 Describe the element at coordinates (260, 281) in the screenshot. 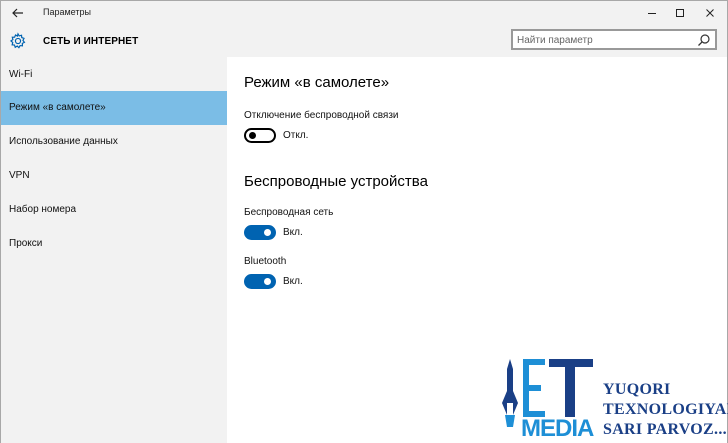

I see `bluetooth-toggle` at that location.